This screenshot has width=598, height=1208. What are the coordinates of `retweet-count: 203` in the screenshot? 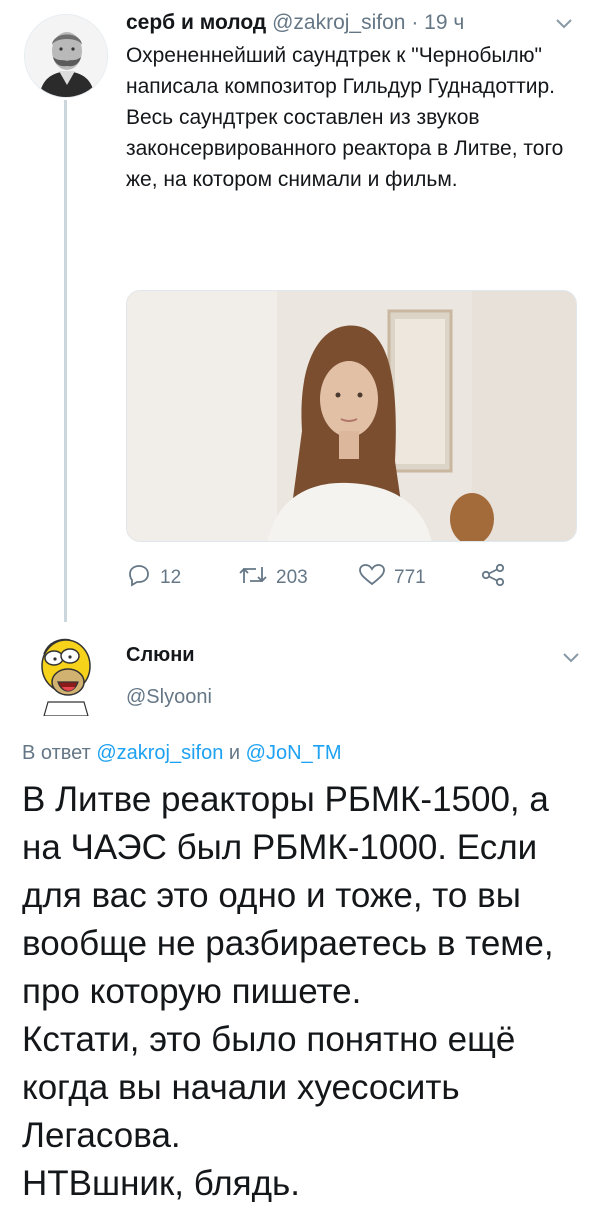 It's located at (292, 577).